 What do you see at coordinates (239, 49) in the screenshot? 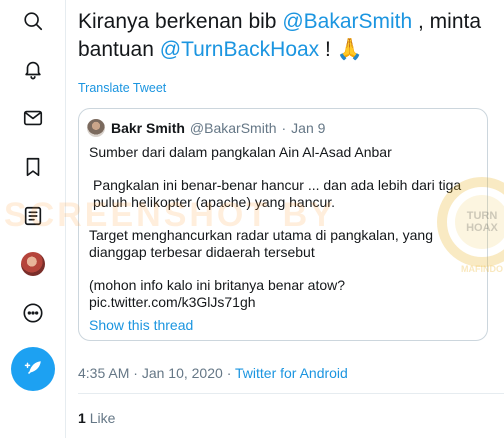
I see `mention-turnbackhoax-link: @TurnBackHoax` at bounding box center [239, 49].